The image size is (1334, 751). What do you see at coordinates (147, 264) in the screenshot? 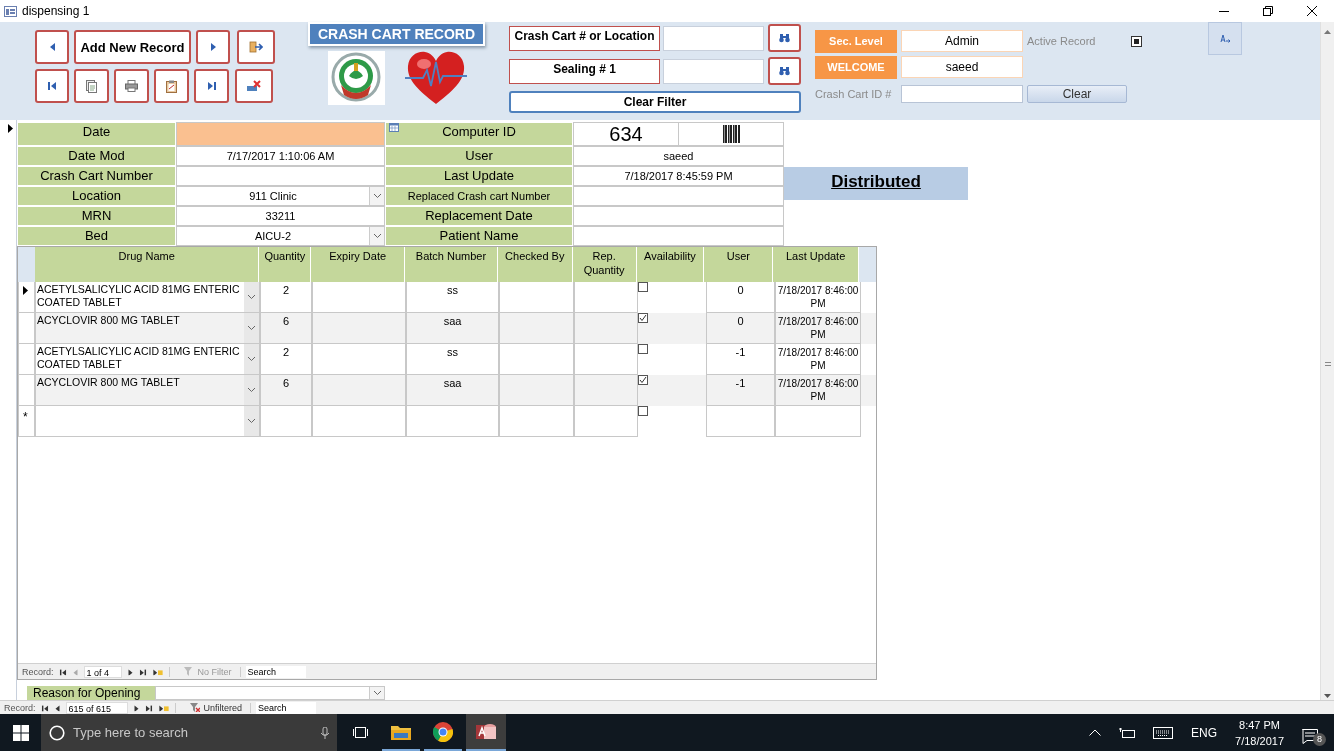
I see `column-header: Drug Name` at bounding box center [147, 264].